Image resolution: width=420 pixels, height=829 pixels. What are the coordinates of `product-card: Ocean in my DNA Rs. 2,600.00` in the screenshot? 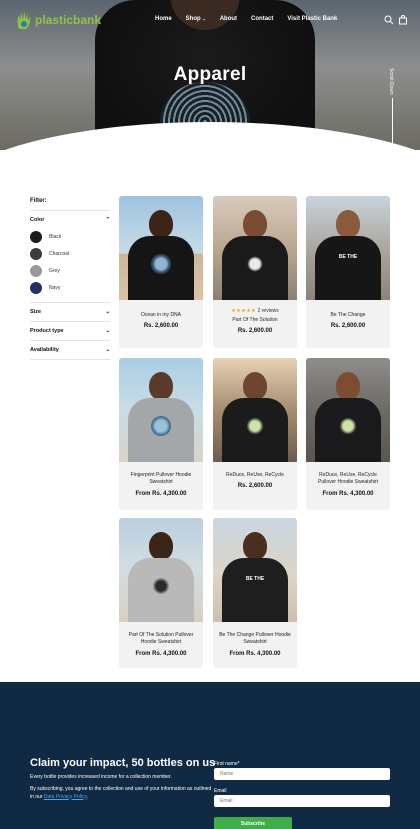 It's located at (161, 272).